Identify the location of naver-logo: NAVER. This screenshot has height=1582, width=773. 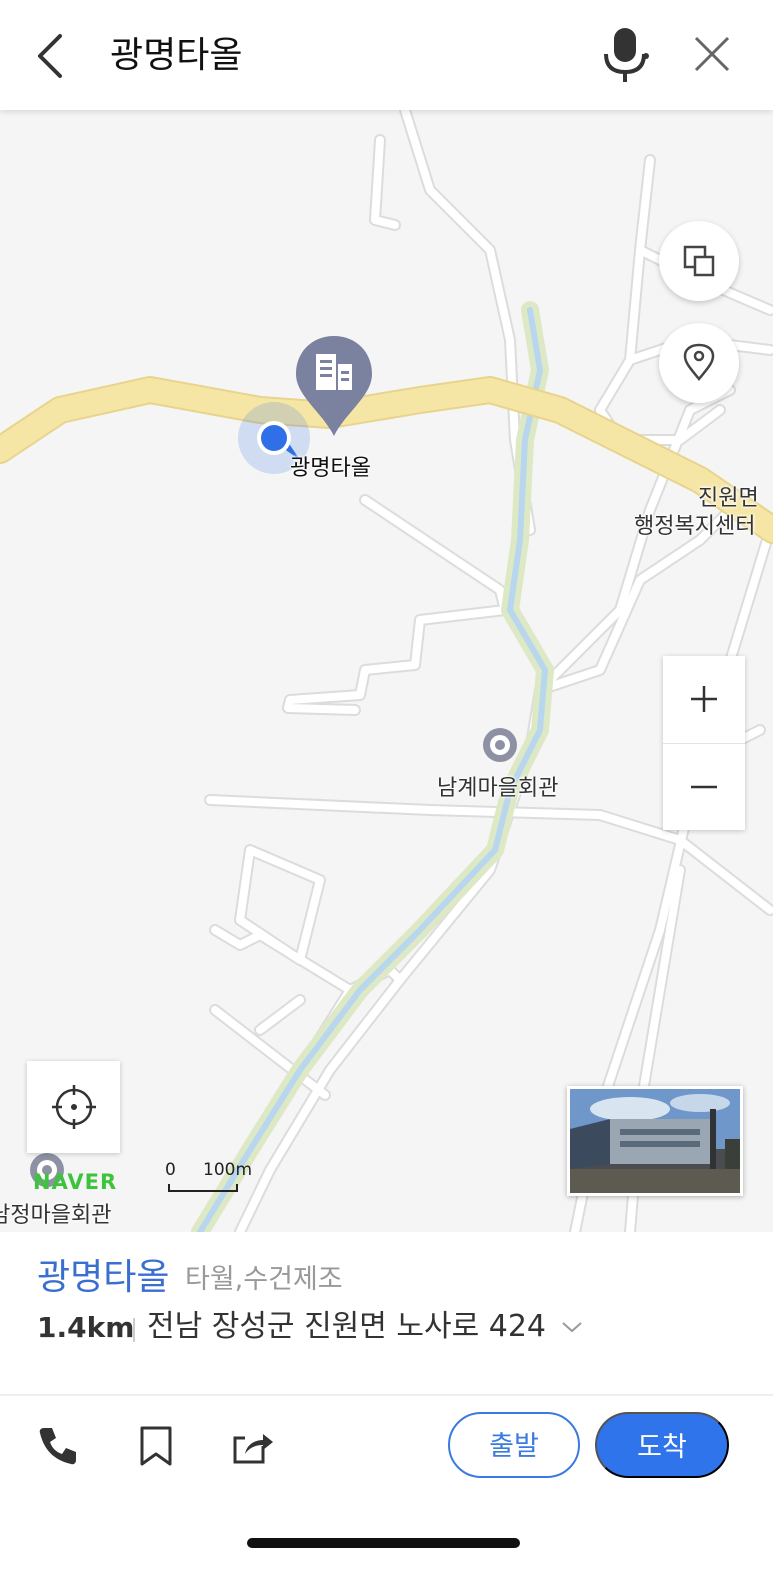
(75, 1182).